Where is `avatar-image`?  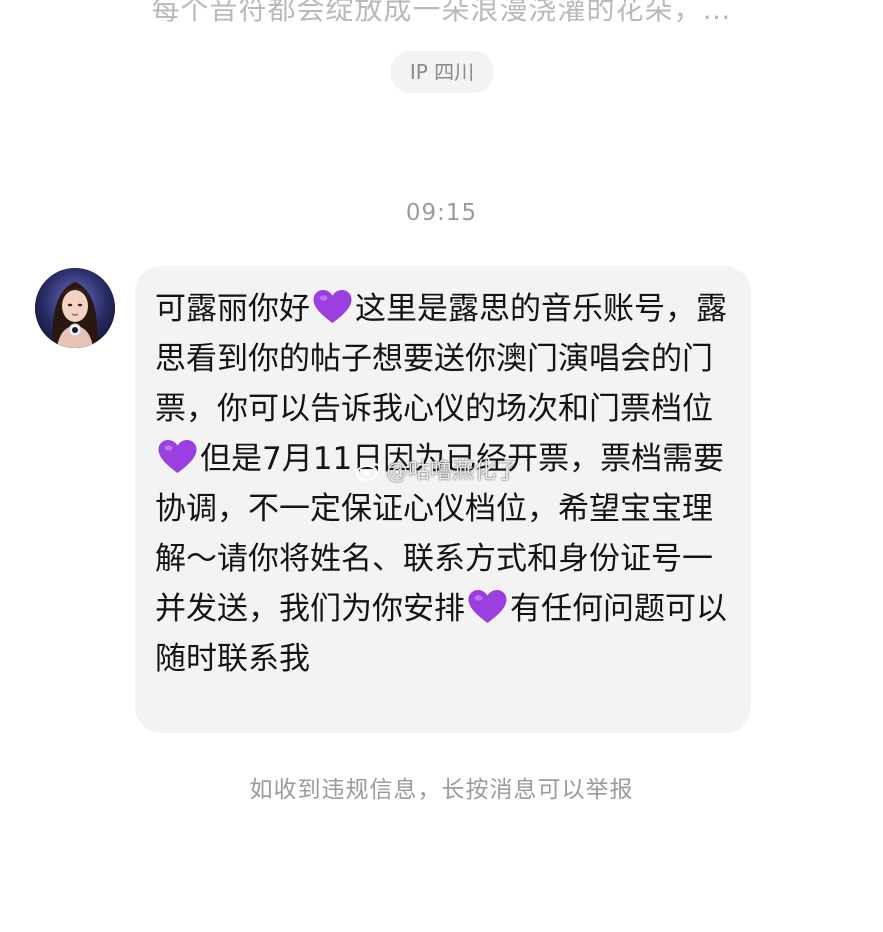 avatar-image is located at coordinates (75, 308).